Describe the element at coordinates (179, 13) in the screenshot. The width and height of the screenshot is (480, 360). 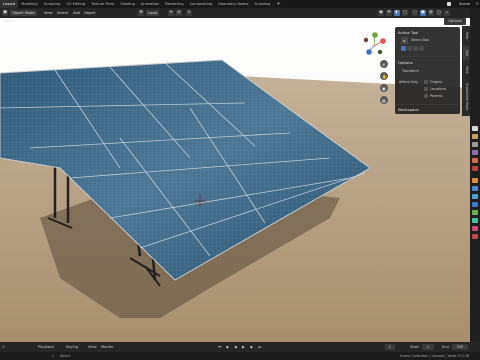
I see `proportional-edit-icon: ◎` at that location.